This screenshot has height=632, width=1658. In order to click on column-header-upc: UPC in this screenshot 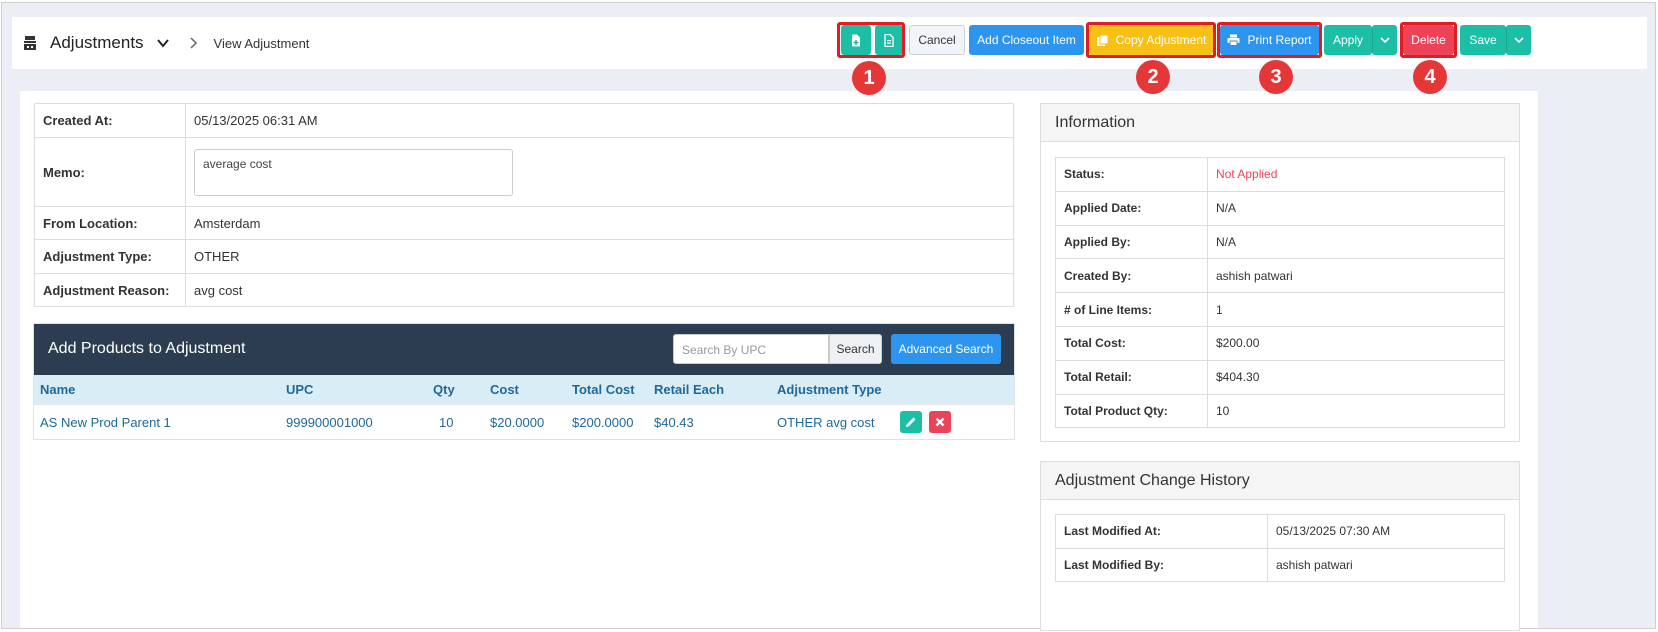, I will do `click(353, 389)`.